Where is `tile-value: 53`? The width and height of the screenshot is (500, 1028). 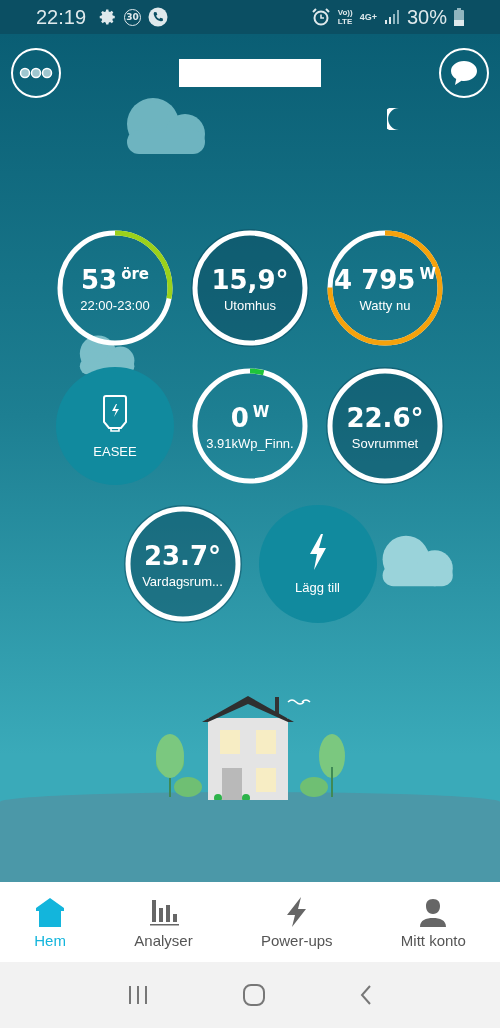 tile-value: 53 is located at coordinates (99, 279).